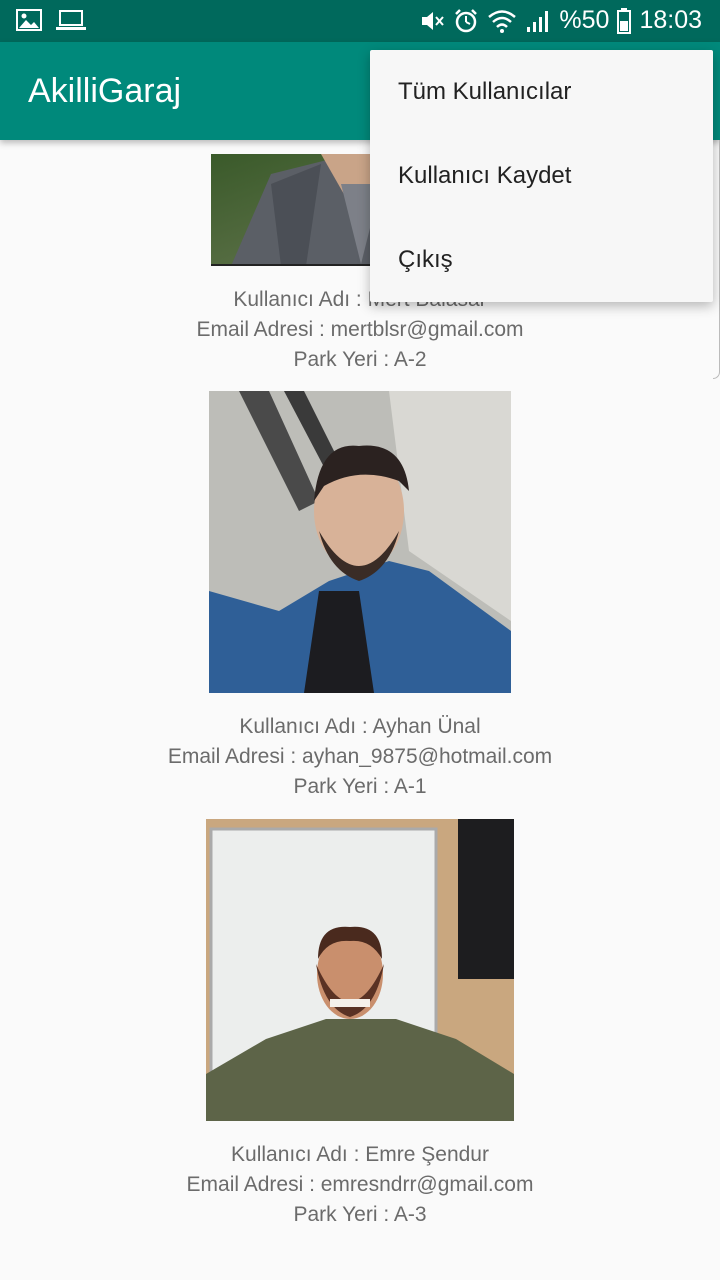 This screenshot has width=720, height=1280. I want to click on status-bar: %50 18:03, so click(360, 21).